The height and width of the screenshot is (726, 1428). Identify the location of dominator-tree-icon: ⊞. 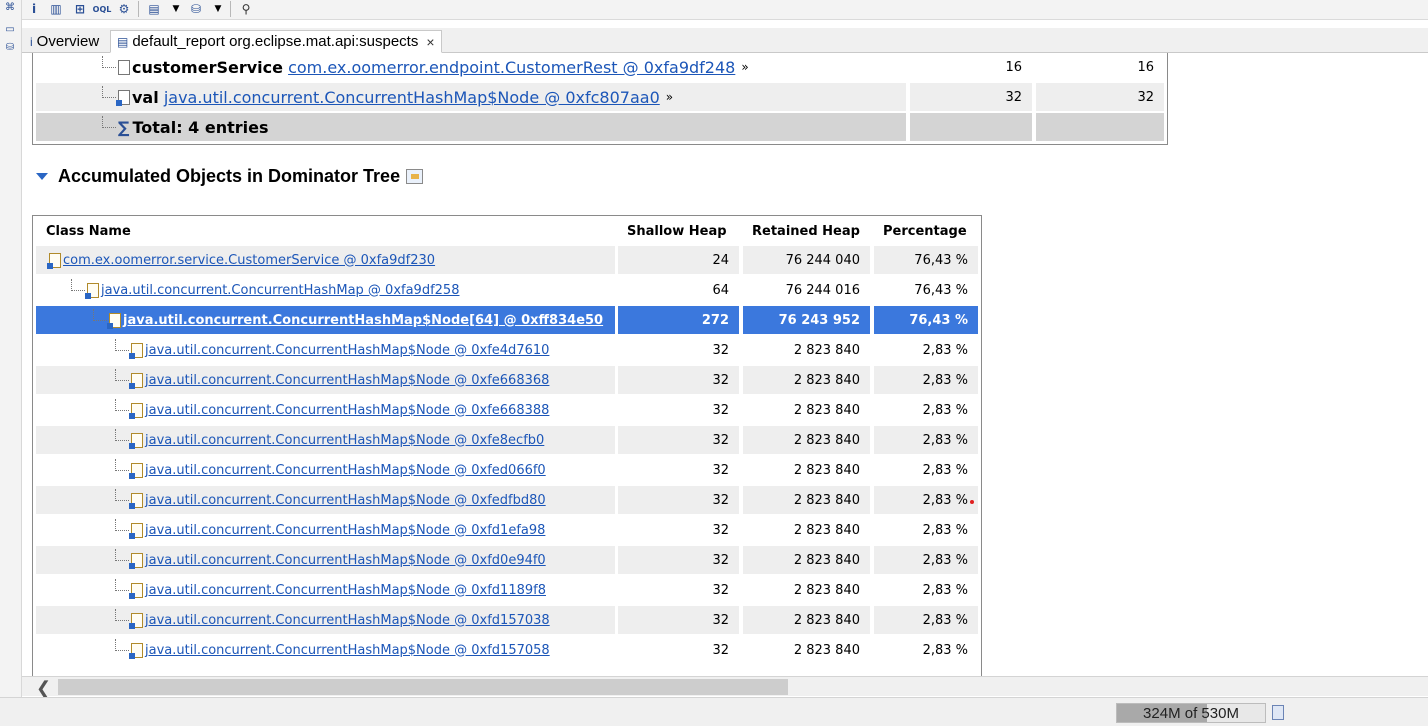
(80, 9).